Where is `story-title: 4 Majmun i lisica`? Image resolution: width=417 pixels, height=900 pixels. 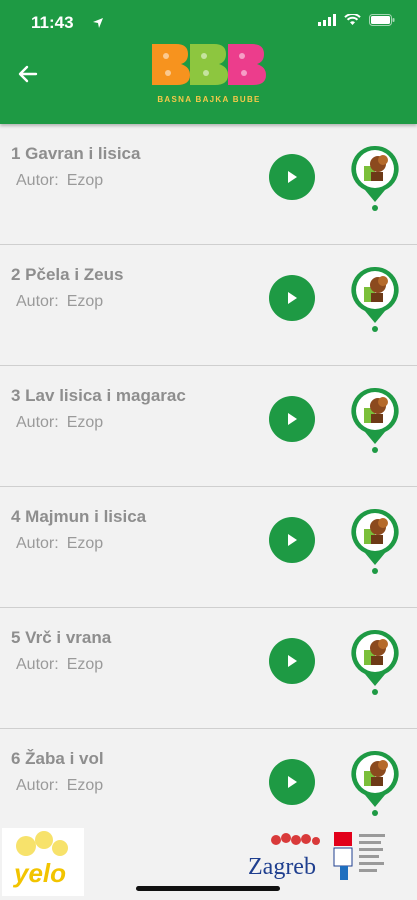
story-title: 4 Majmun i lisica is located at coordinates (79, 516).